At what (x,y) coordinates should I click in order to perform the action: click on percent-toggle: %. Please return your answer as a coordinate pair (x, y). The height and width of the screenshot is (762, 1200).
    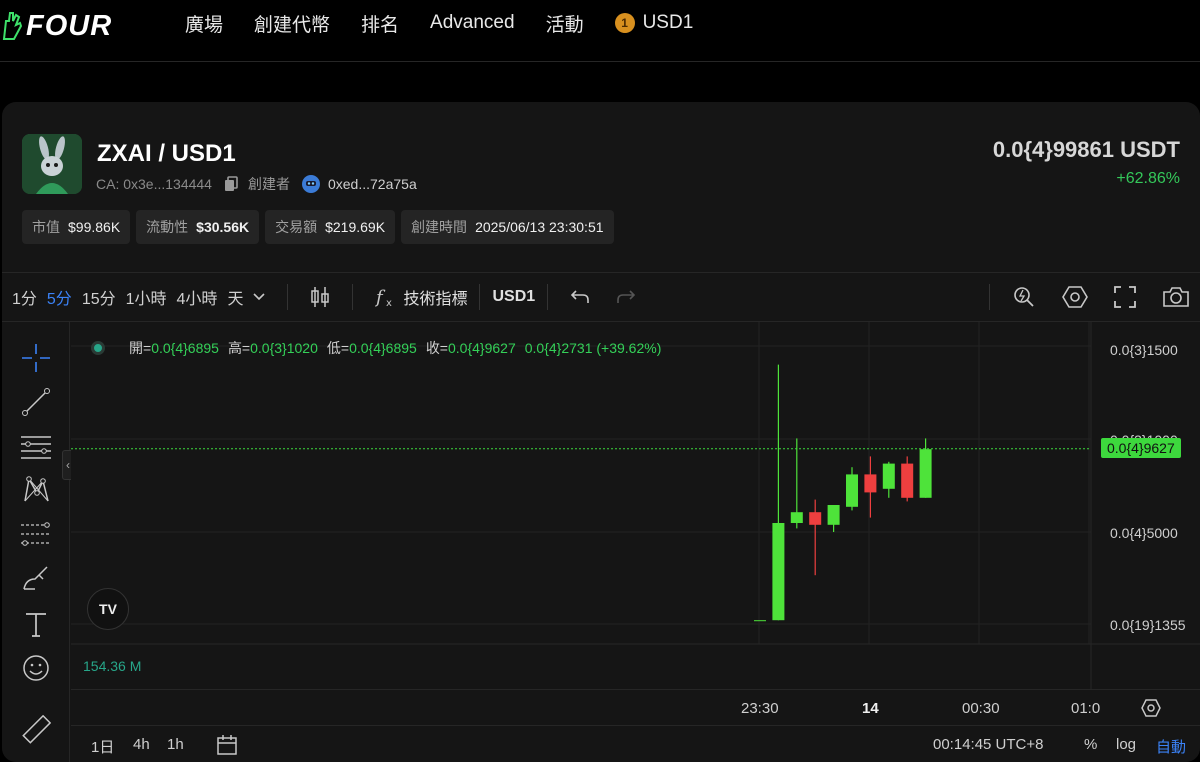
    Looking at the image, I should click on (1090, 744).